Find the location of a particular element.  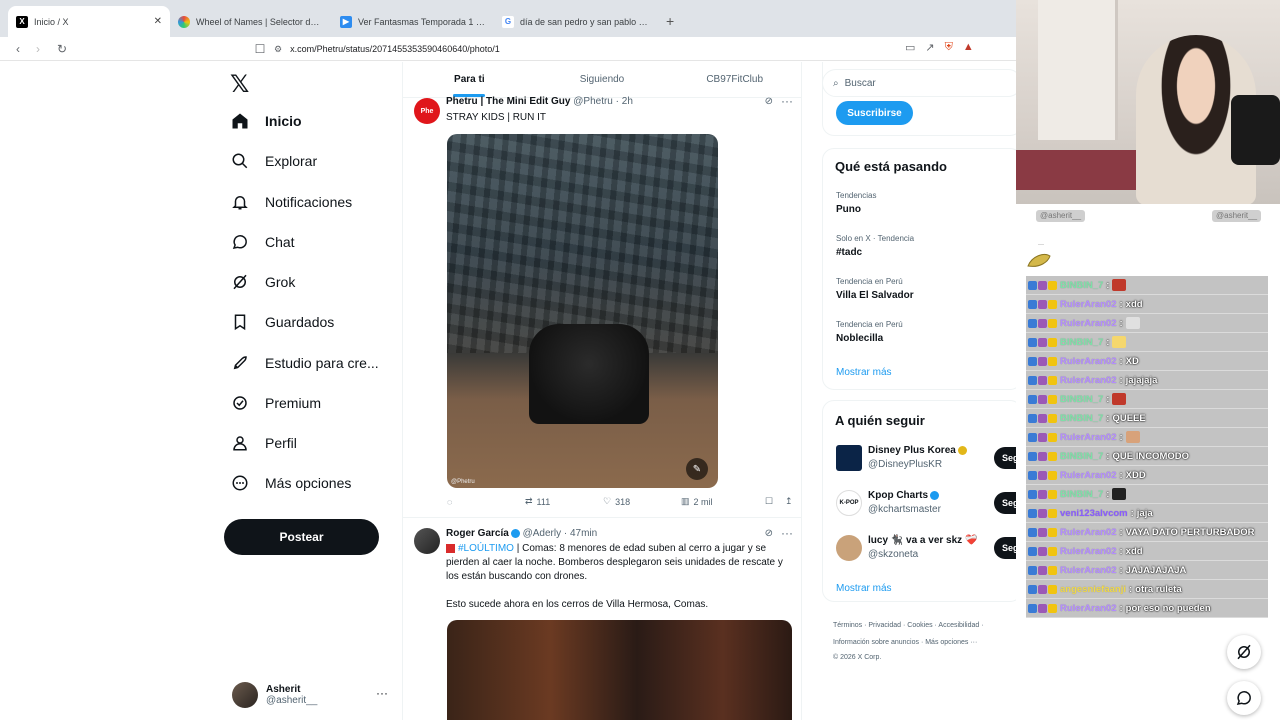

follow-handle: @kchartsmaster is located at coordinates (904, 509).